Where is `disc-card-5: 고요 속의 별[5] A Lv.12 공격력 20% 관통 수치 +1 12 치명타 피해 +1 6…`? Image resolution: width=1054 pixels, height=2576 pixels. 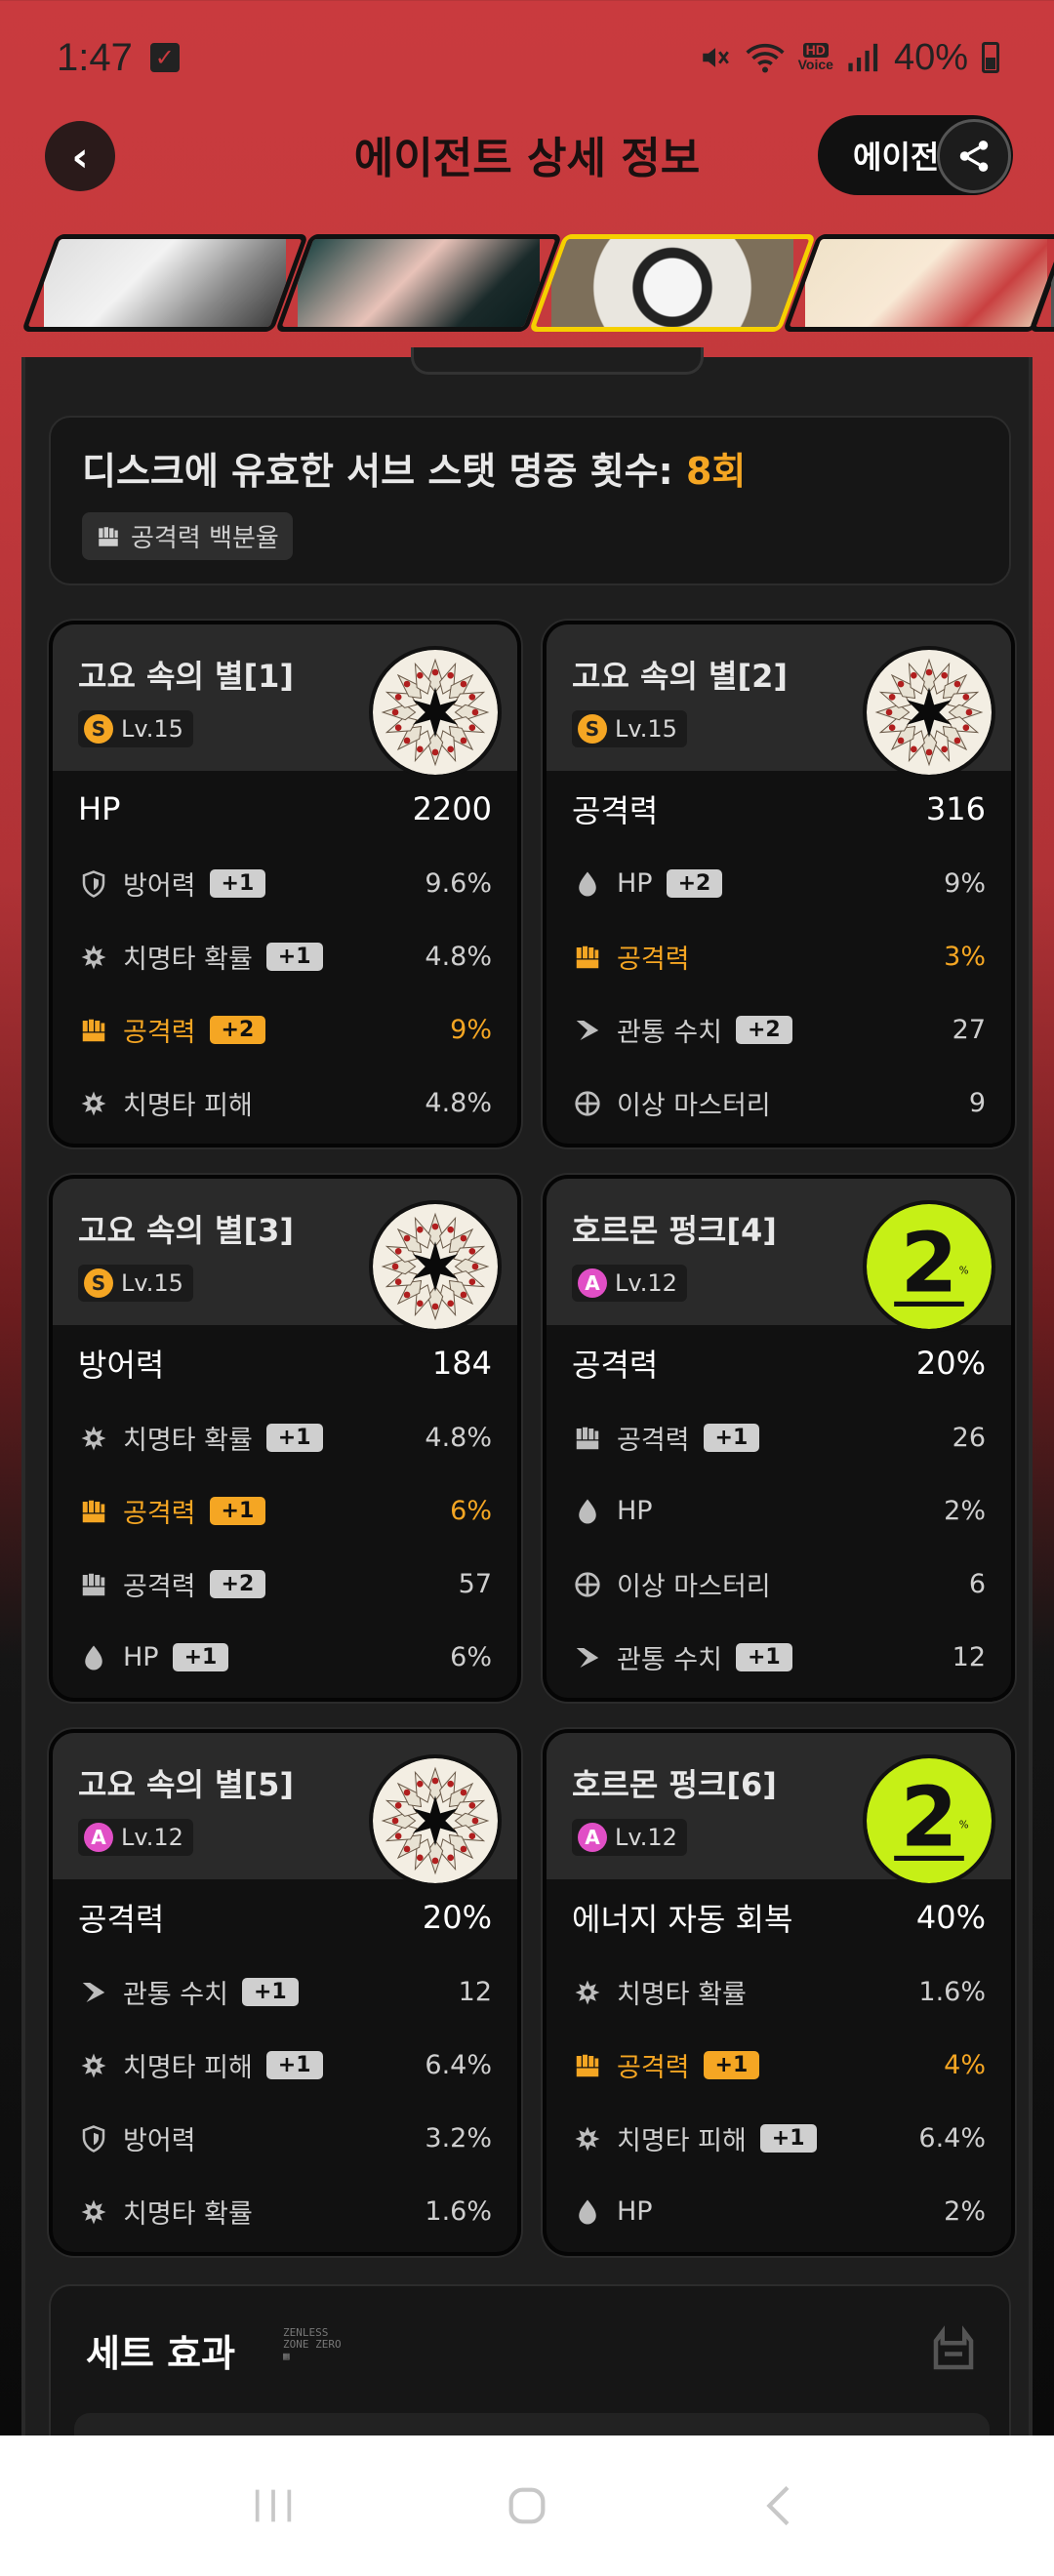
disc-card-5: 고요 속의 별[5] A Lv.12 공격력 20% 관통 수치 +1 12 치명타 피해 +1 6… is located at coordinates (285, 1992).